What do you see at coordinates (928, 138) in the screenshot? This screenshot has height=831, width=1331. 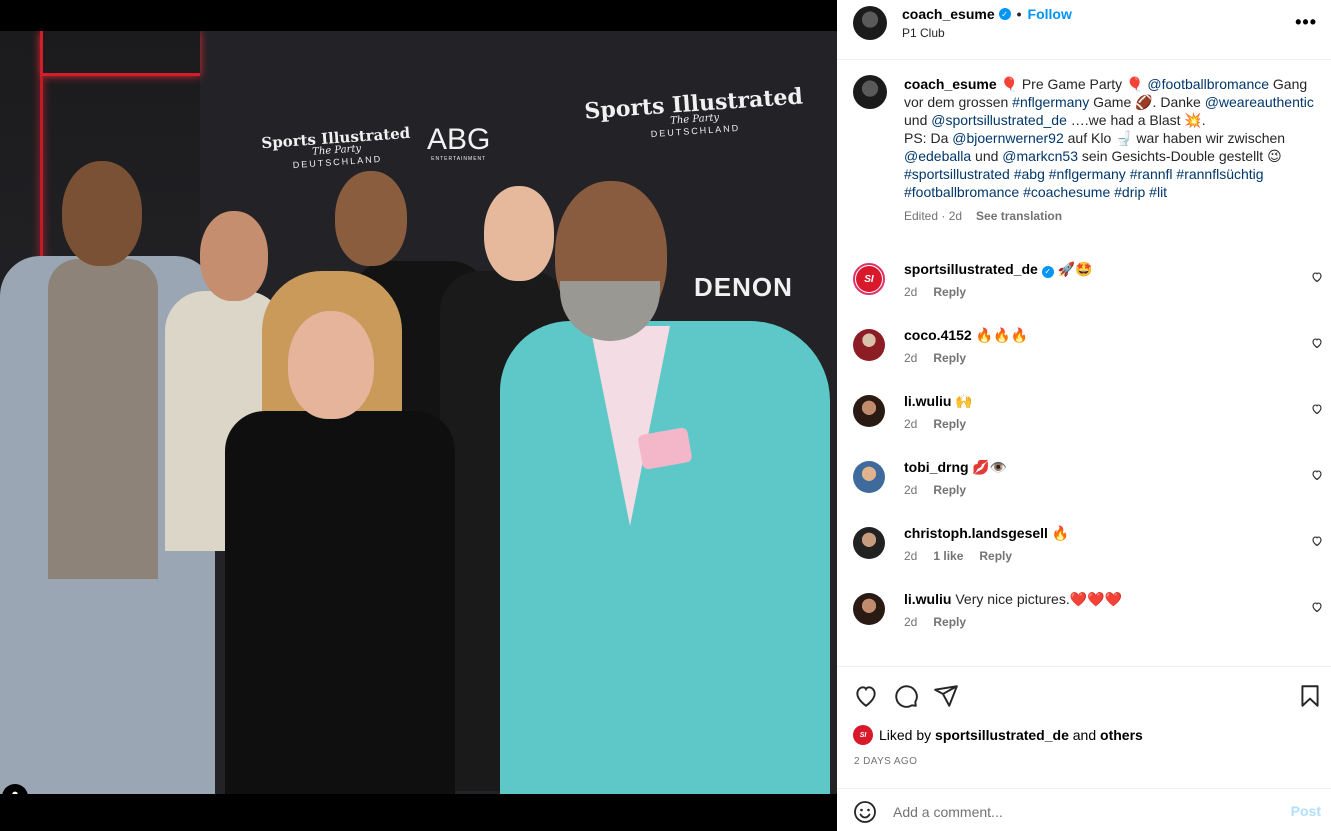 I see `caption-text-part: PS: Da` at bounding box center [928, 138].